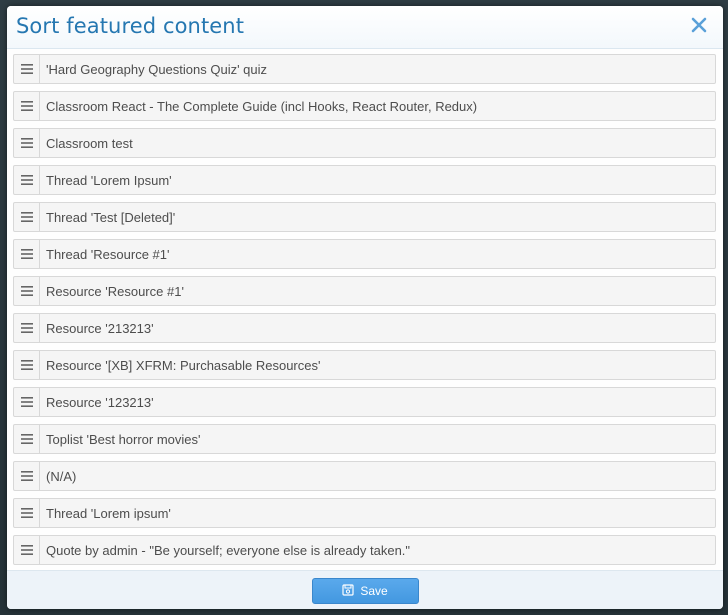 The height and width of the screenshot is (615, 728). Describe the element at coordinates (364, 69) in the screenshot. I see `list-item: 'Hard Geography Questions Quiz' quiz` at that location.